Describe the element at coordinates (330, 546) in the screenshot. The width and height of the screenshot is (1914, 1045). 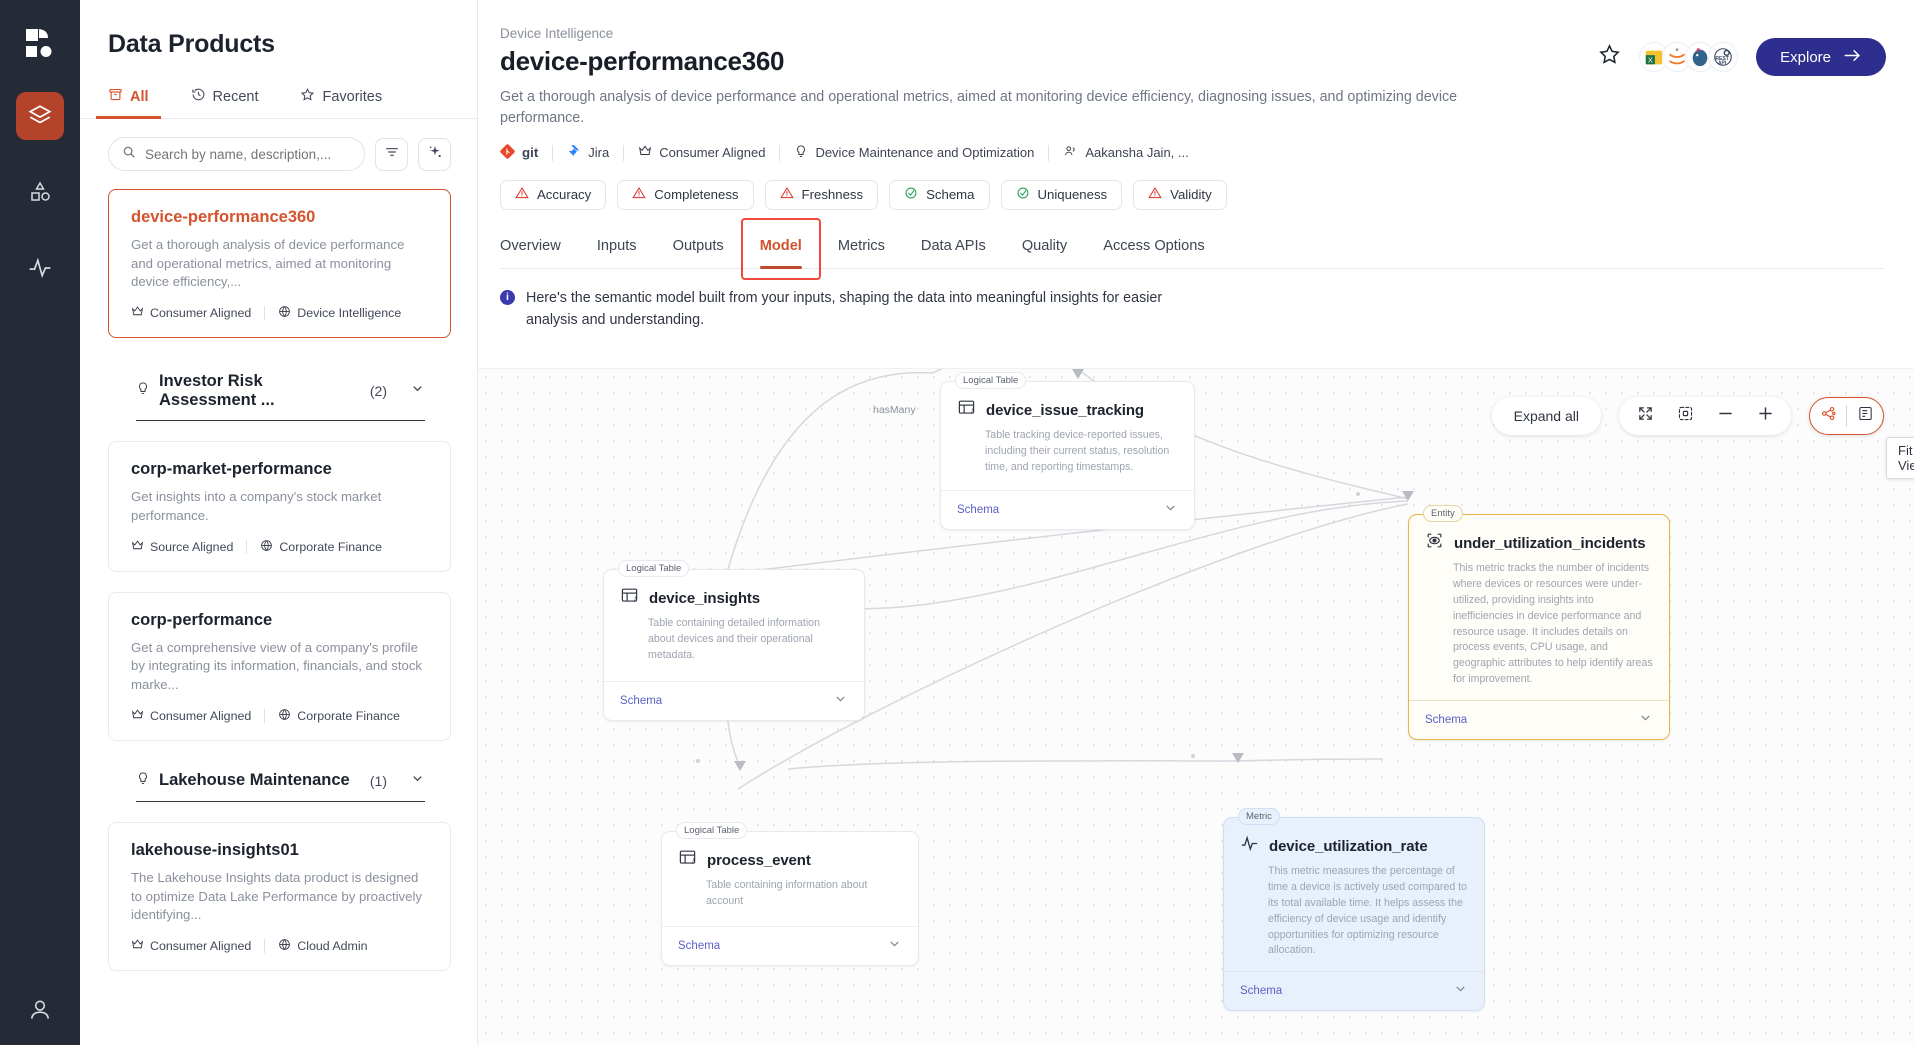
I see `domain-label: Corporate Finance` at that location.